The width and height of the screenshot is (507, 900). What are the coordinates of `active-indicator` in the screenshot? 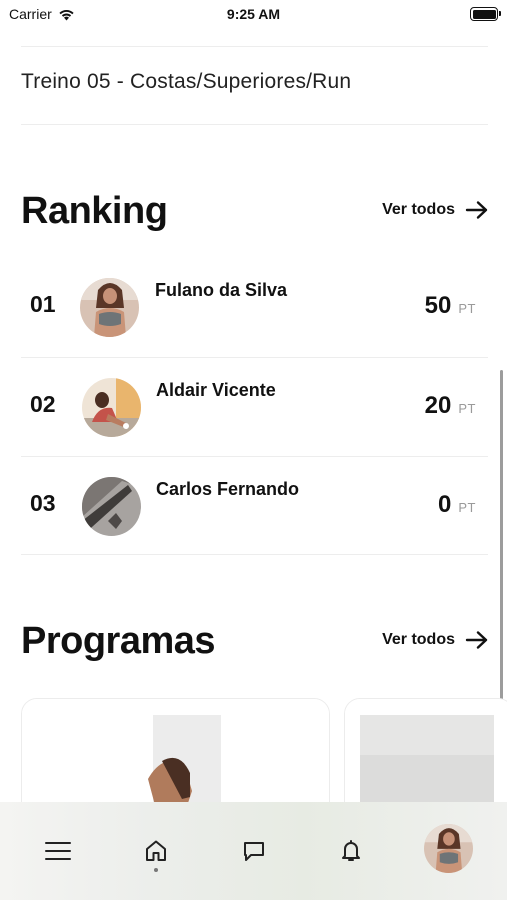 It's located at (156, 870).